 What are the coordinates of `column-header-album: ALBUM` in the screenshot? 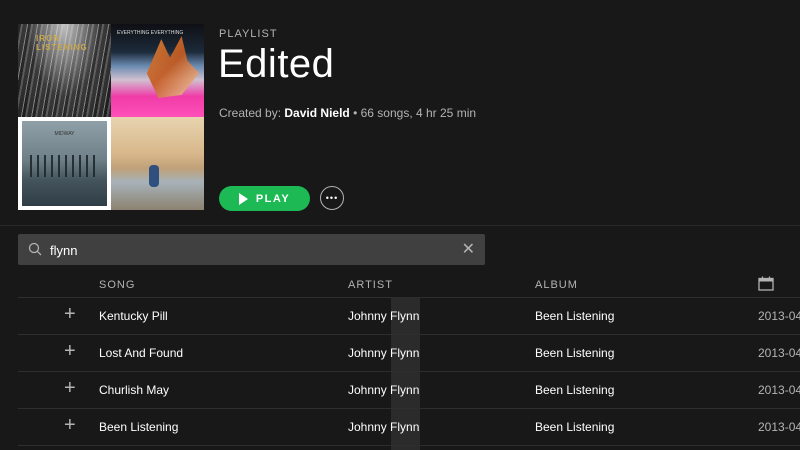 It's located at (556, 285).